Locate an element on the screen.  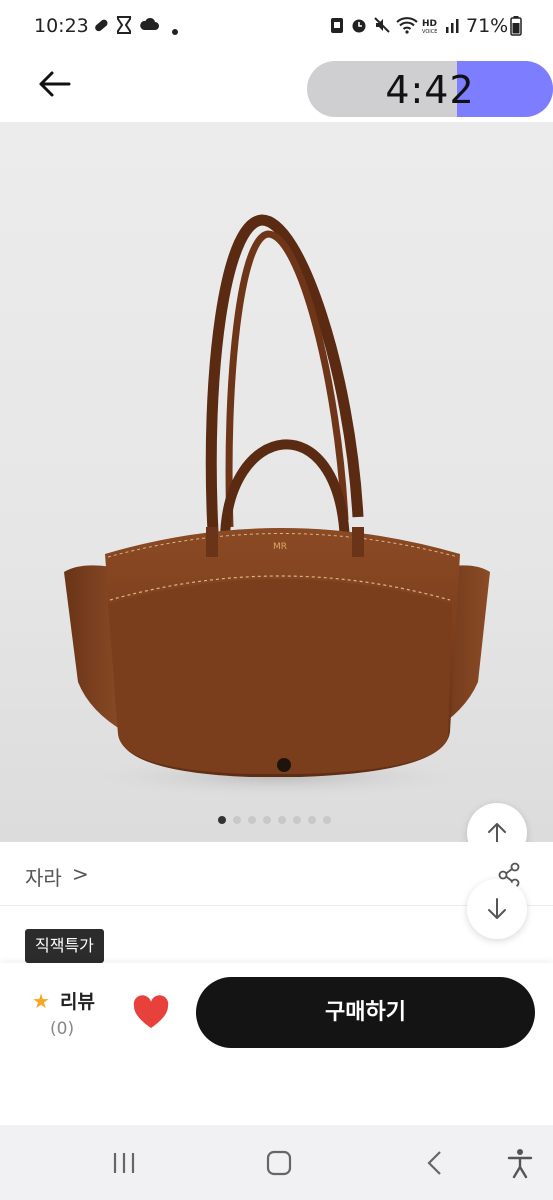
recent-apps-icon is located at coordinates (124, 1163).